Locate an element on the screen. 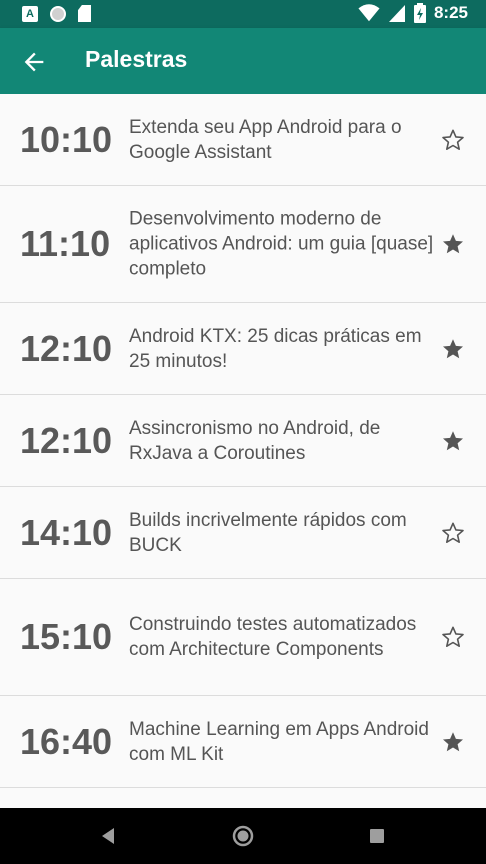  page-title: Palestras is located at coordinates (136, 59).